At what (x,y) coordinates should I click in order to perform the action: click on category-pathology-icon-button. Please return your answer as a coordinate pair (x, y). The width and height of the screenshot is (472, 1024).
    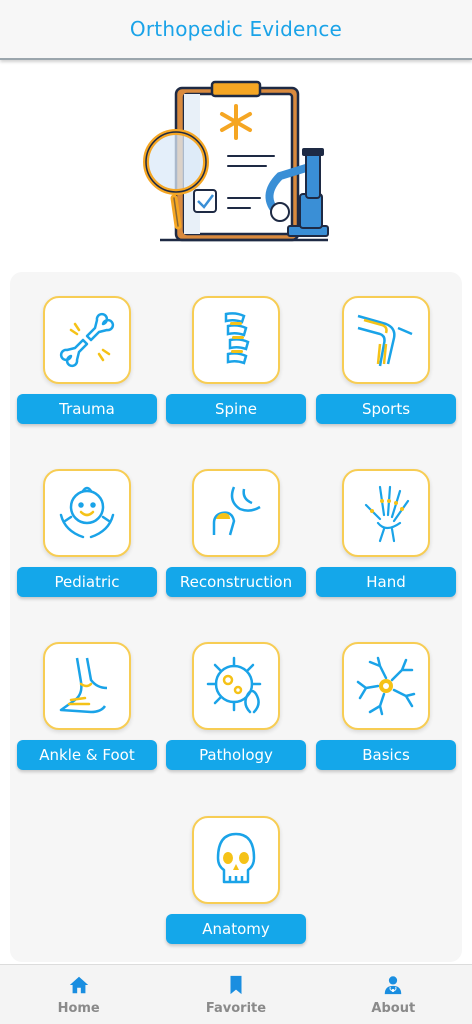
    Looking at the image, I should click on (236, 686).